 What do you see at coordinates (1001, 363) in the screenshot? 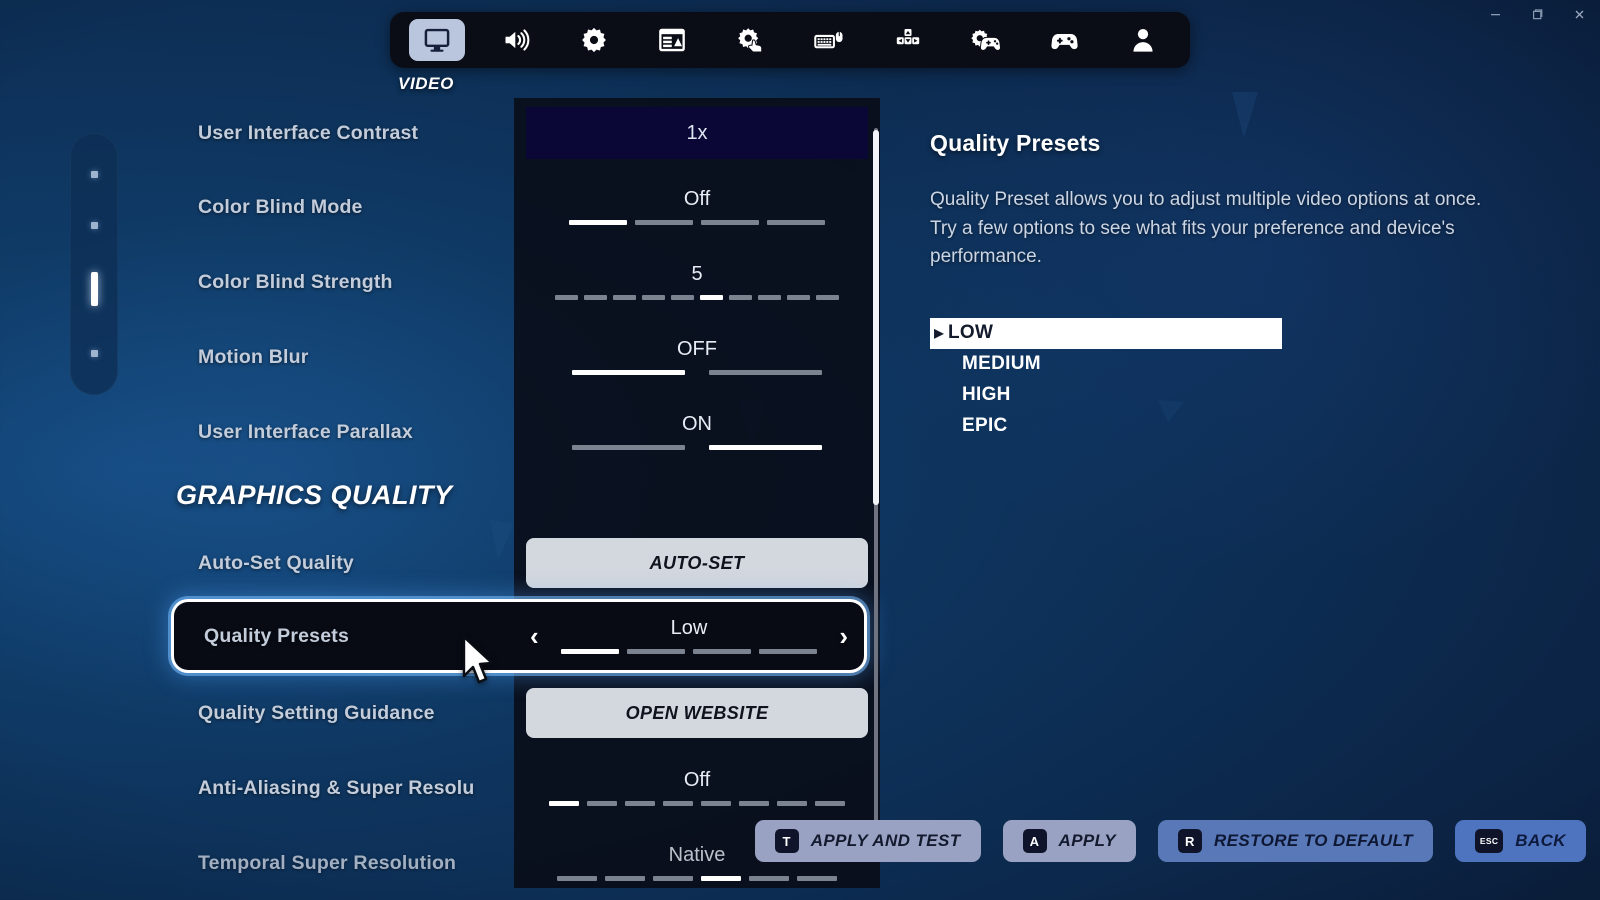
I see `preset-label: MEDIUM` at bounding box center [1001, 363].